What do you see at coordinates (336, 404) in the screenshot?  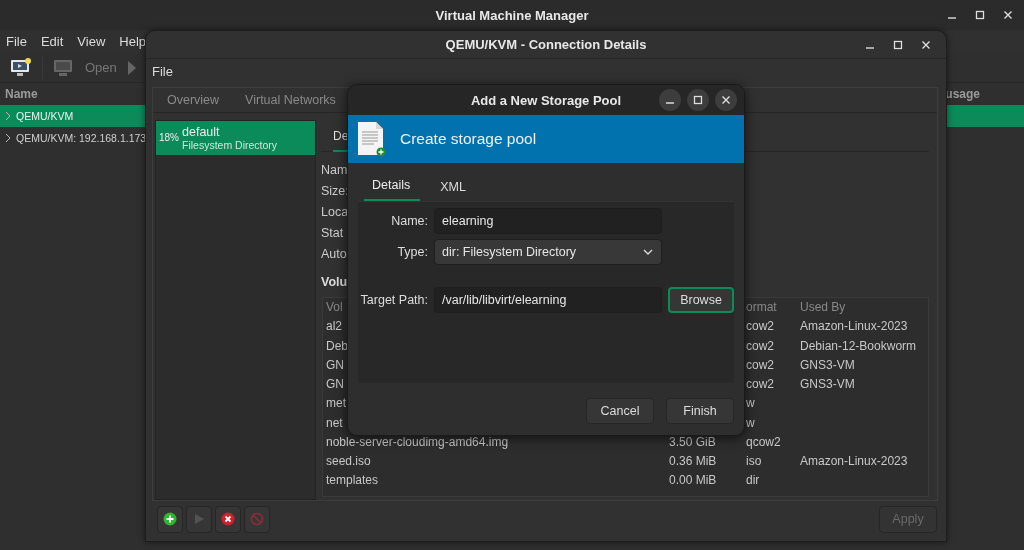 I see `table-cell-text: met` at bounding box center [336, 404].